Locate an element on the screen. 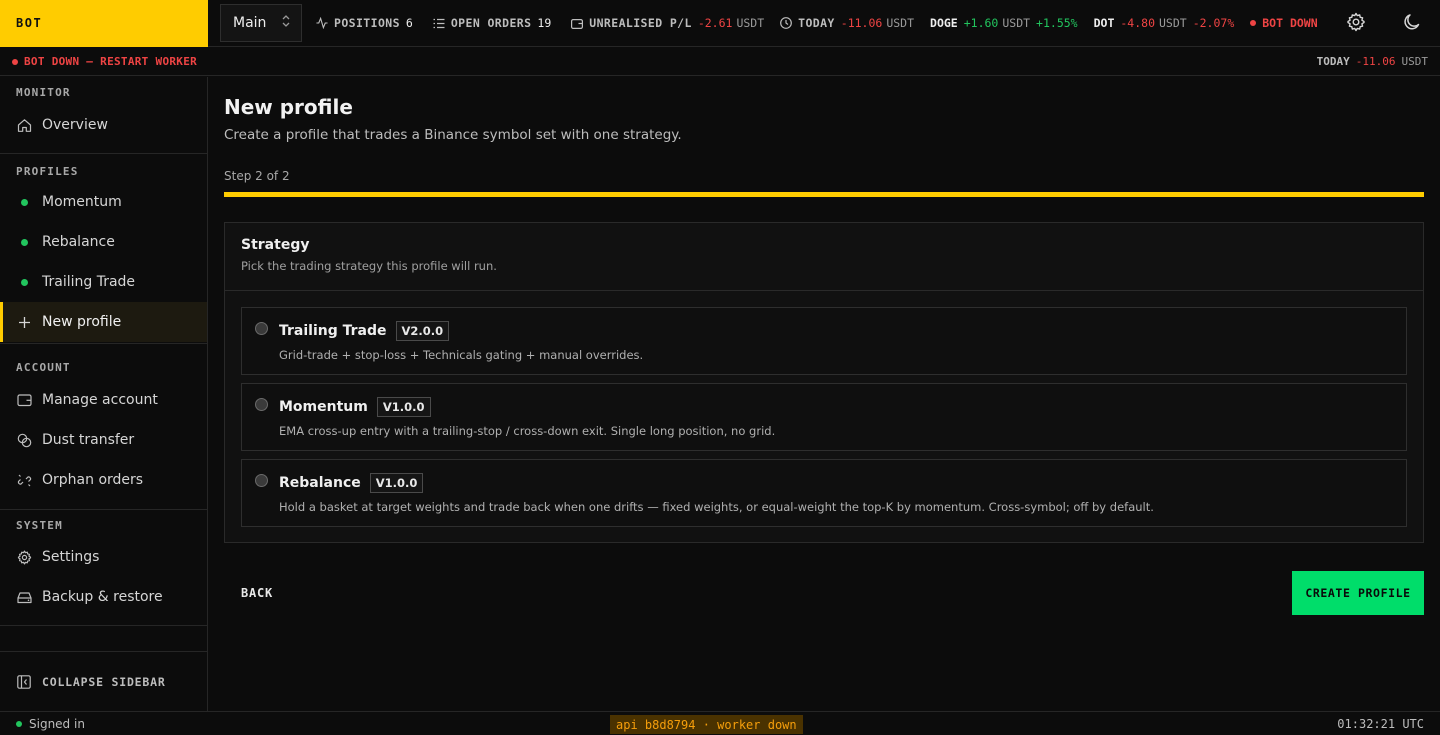  moon-icon is located at coordinates (1412, 24).